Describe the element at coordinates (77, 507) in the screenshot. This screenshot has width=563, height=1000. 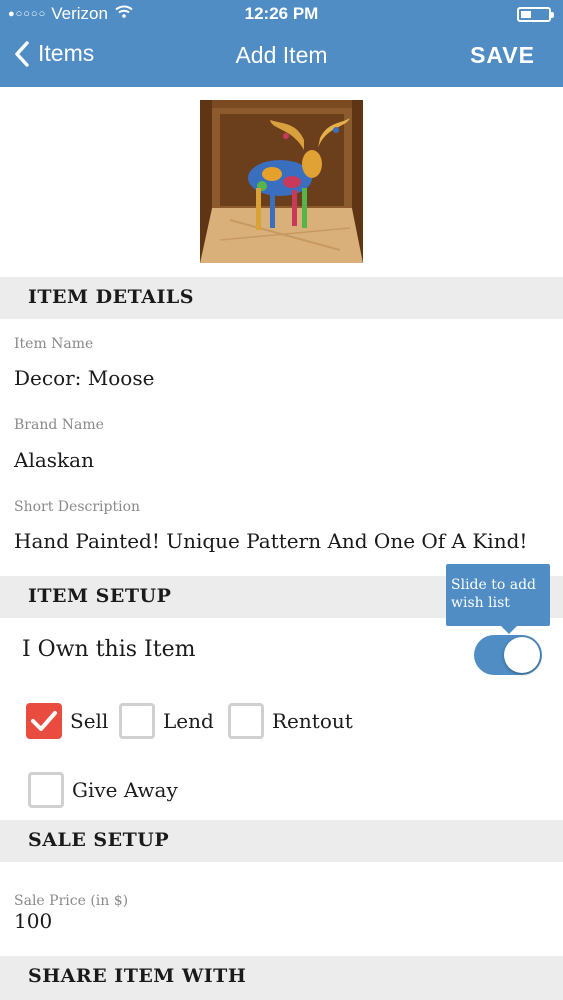
I see `short-description-label: Short Description` at that location.